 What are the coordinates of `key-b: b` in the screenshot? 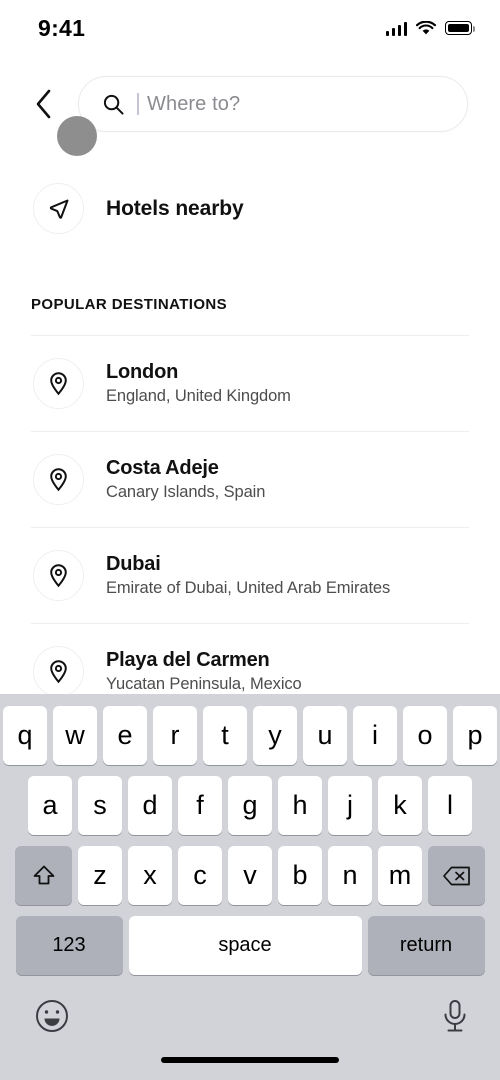 It's located at (300, 875).